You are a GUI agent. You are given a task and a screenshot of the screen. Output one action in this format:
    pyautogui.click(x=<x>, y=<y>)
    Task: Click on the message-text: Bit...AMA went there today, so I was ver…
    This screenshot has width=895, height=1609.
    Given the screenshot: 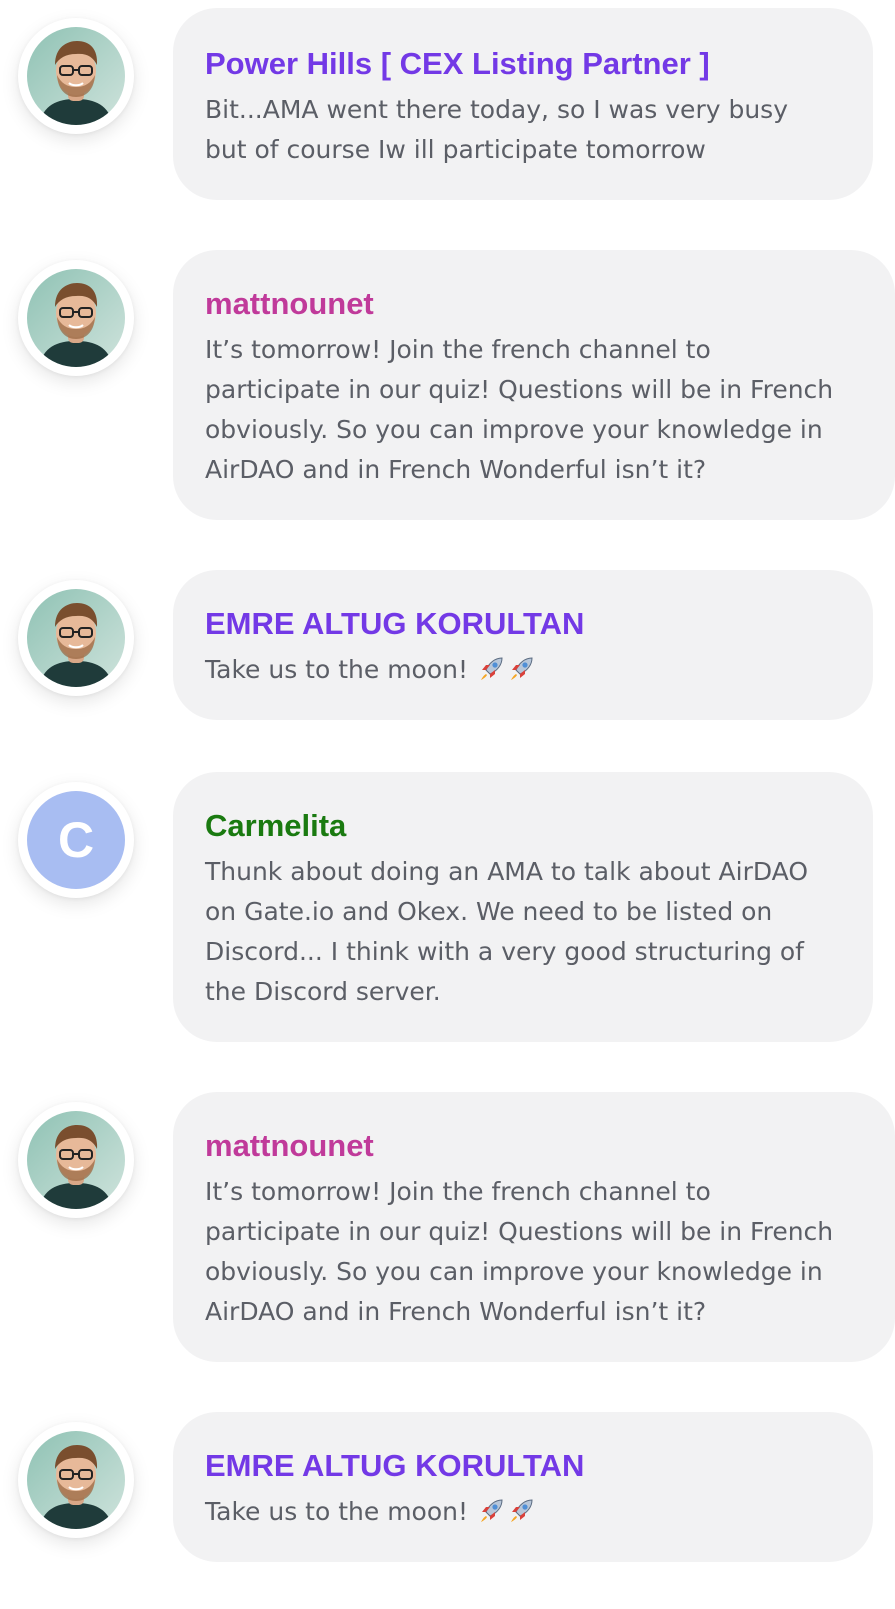 What is the action you would take?
    pyautogui.click(x=496, y=129)
    